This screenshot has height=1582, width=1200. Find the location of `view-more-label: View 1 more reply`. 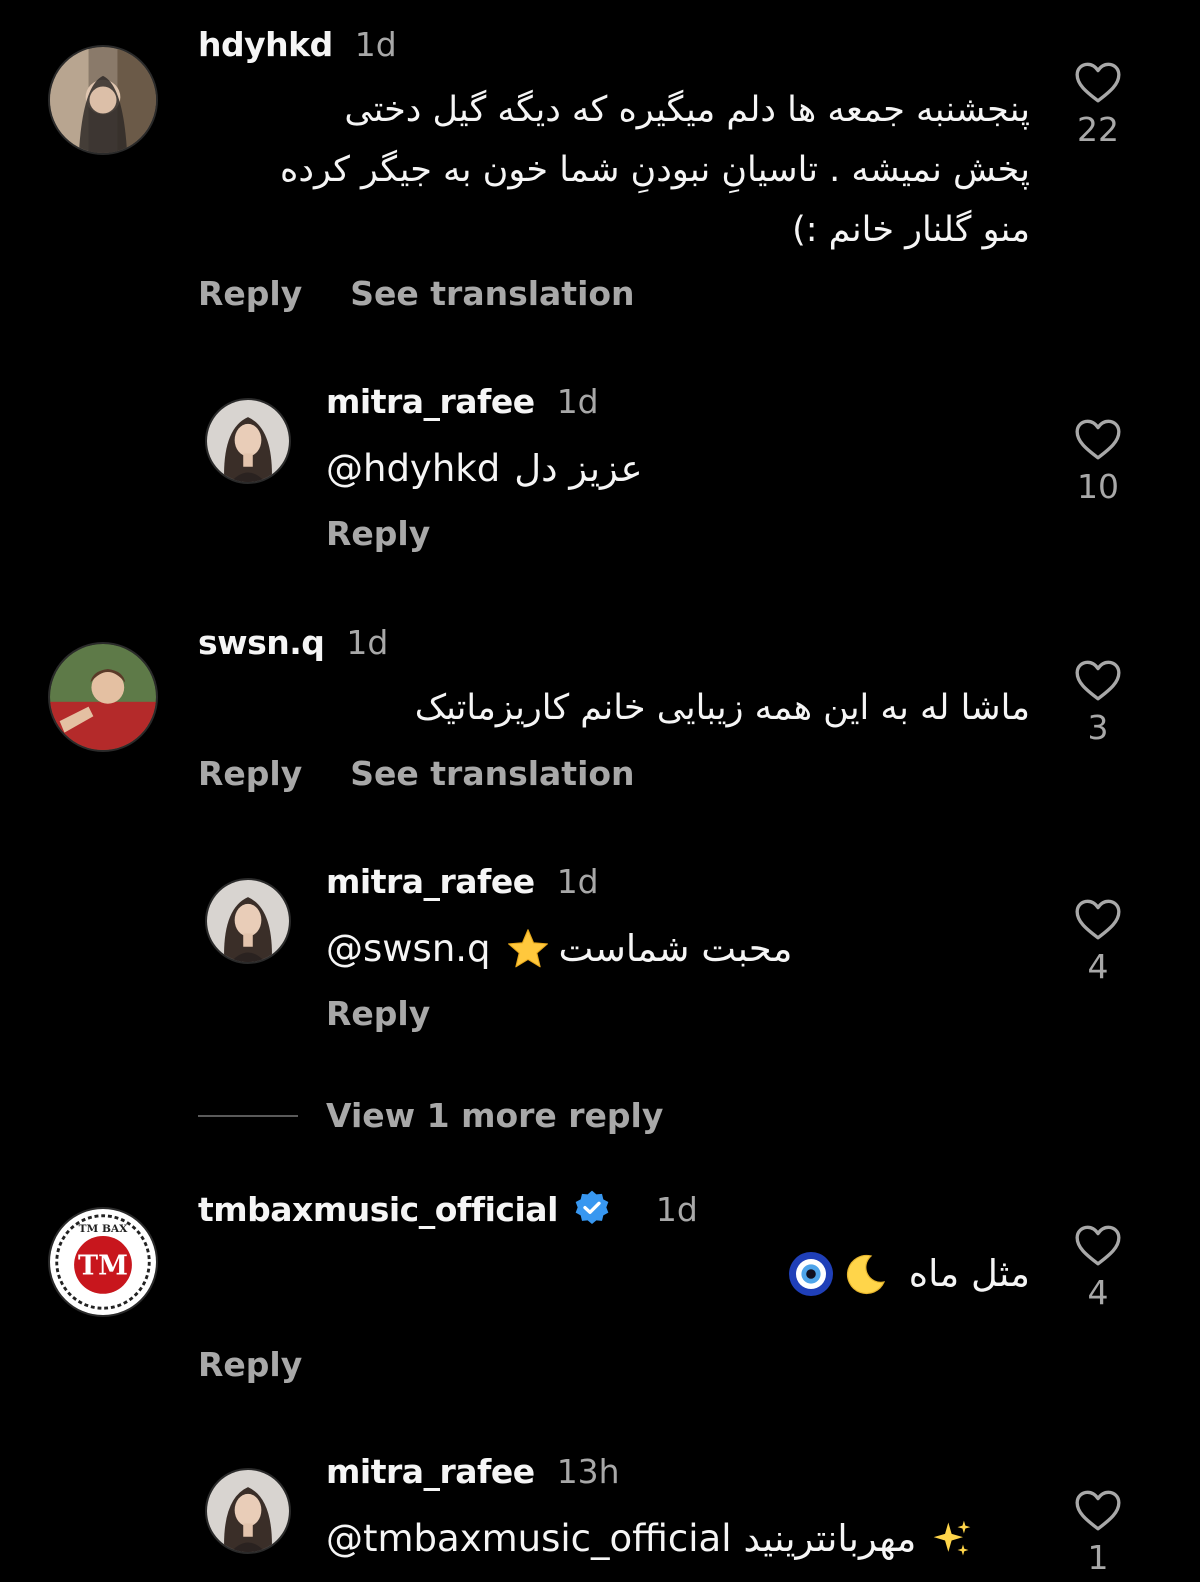

view-more-label: View 1 more reply is located at coordinates (494, 1115).